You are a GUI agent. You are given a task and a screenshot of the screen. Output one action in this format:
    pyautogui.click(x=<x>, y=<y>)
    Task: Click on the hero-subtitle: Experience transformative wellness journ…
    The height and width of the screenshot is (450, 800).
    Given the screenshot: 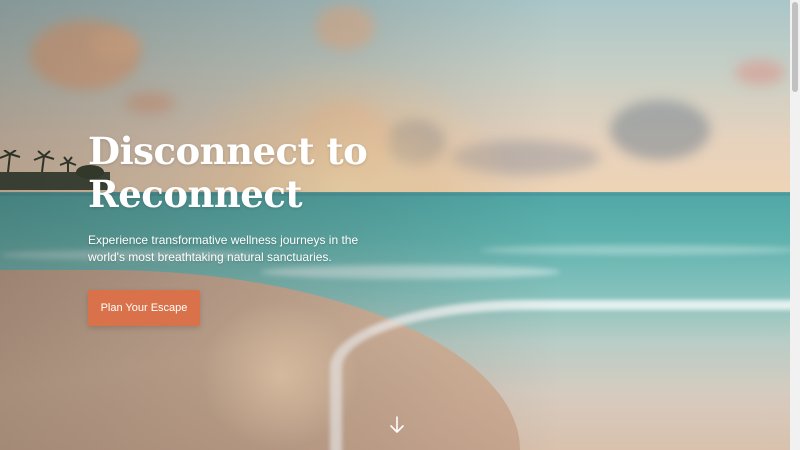 What is the action you would take?
    pyautogui.click(x=223, y=248)
    